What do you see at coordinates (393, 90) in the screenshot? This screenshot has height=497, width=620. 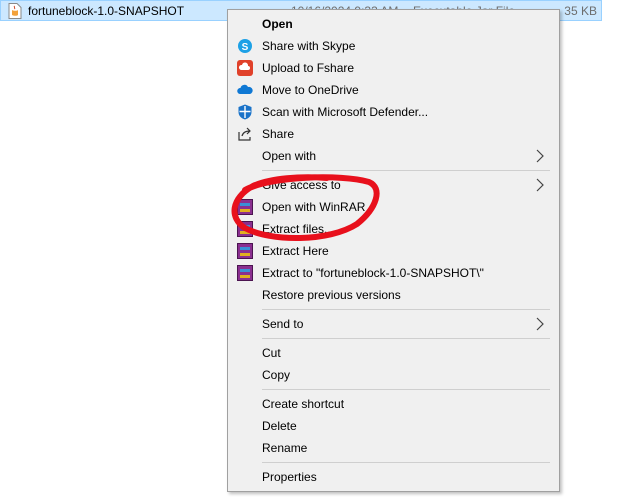 I see `menu-item-move-to-onedrive: Move to OneDrive` at bounding box center [393, 90].